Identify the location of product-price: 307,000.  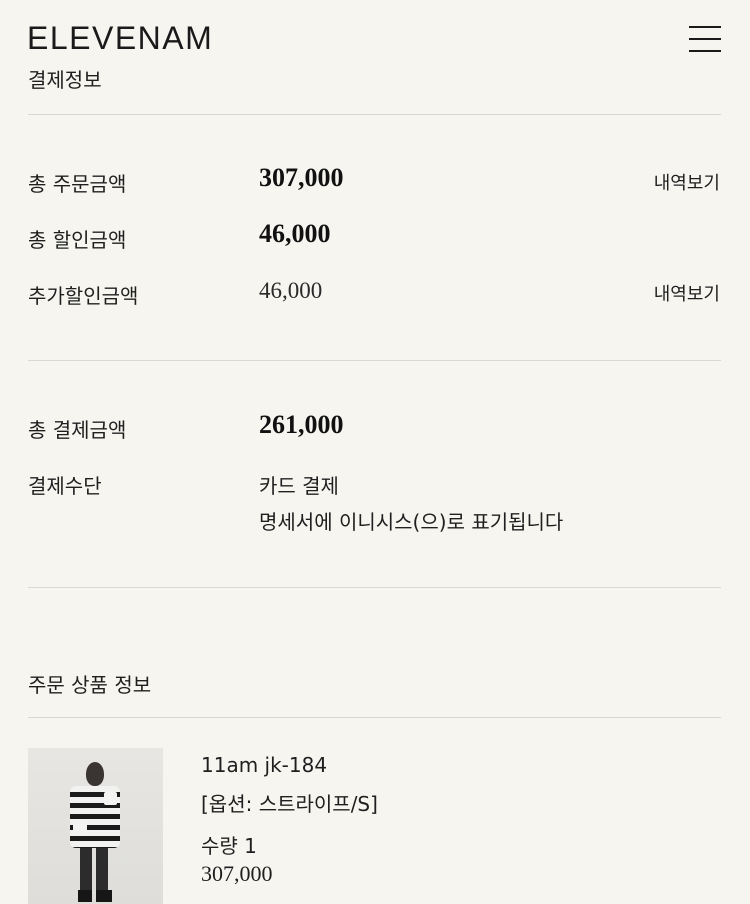
(237, 873).